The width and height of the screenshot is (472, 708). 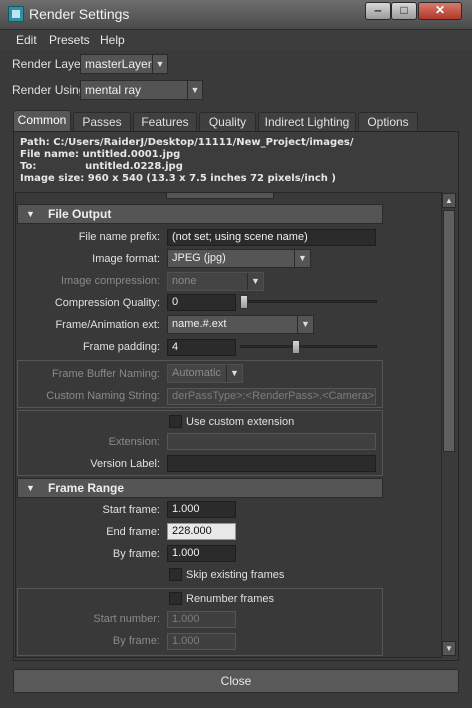 I want to click on compression-quality-slider-track, so click(x=308, y=301).